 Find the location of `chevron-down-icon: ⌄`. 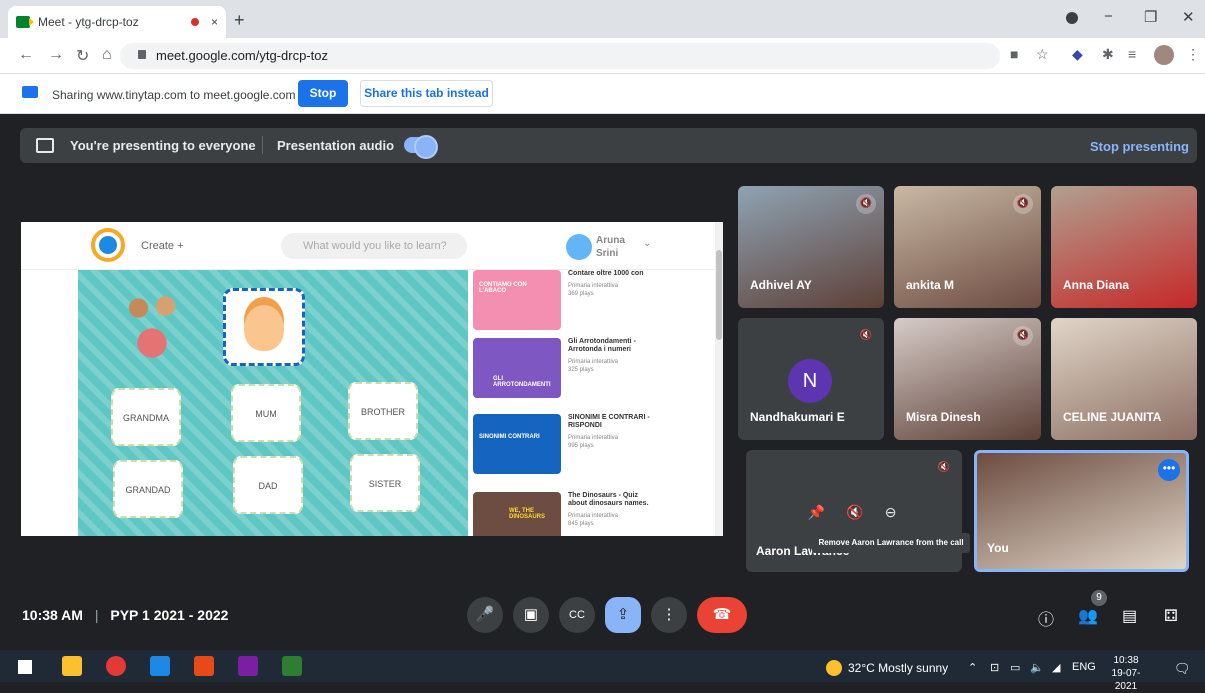

chevron-down-icon: ⌄ is located at coordinates (647, 243).